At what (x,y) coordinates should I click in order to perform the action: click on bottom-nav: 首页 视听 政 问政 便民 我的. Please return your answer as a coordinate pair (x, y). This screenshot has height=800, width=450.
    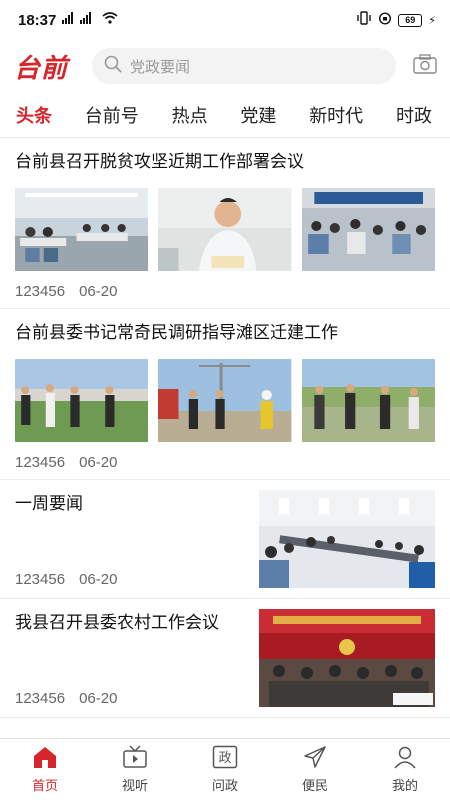
    Looking at the image, I should click on (225, 769).